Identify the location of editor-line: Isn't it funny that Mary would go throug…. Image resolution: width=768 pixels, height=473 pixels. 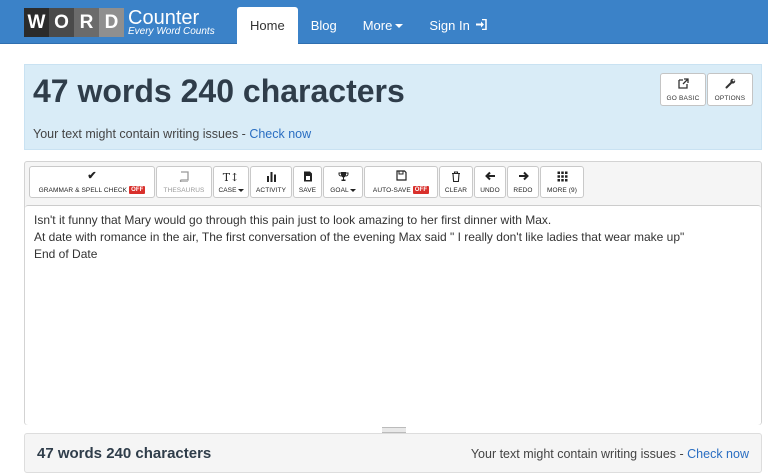
(293, 220).